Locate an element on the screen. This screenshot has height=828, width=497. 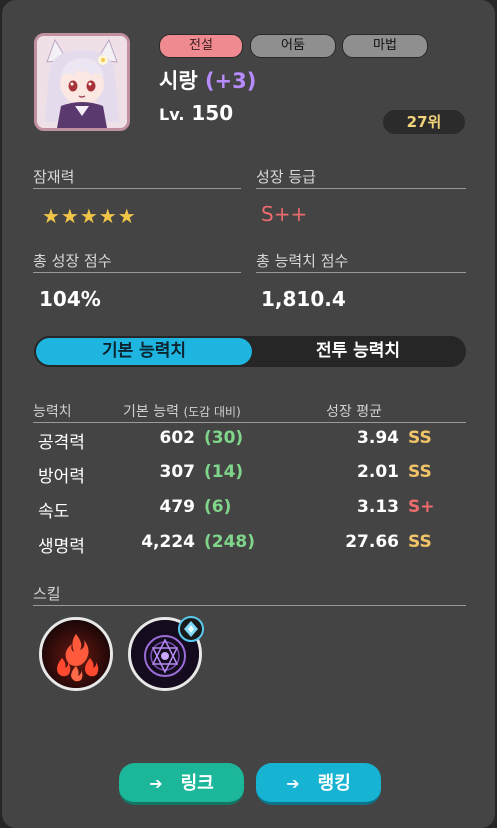
header-stat: 능력치 is located at coordinates (52, 412).